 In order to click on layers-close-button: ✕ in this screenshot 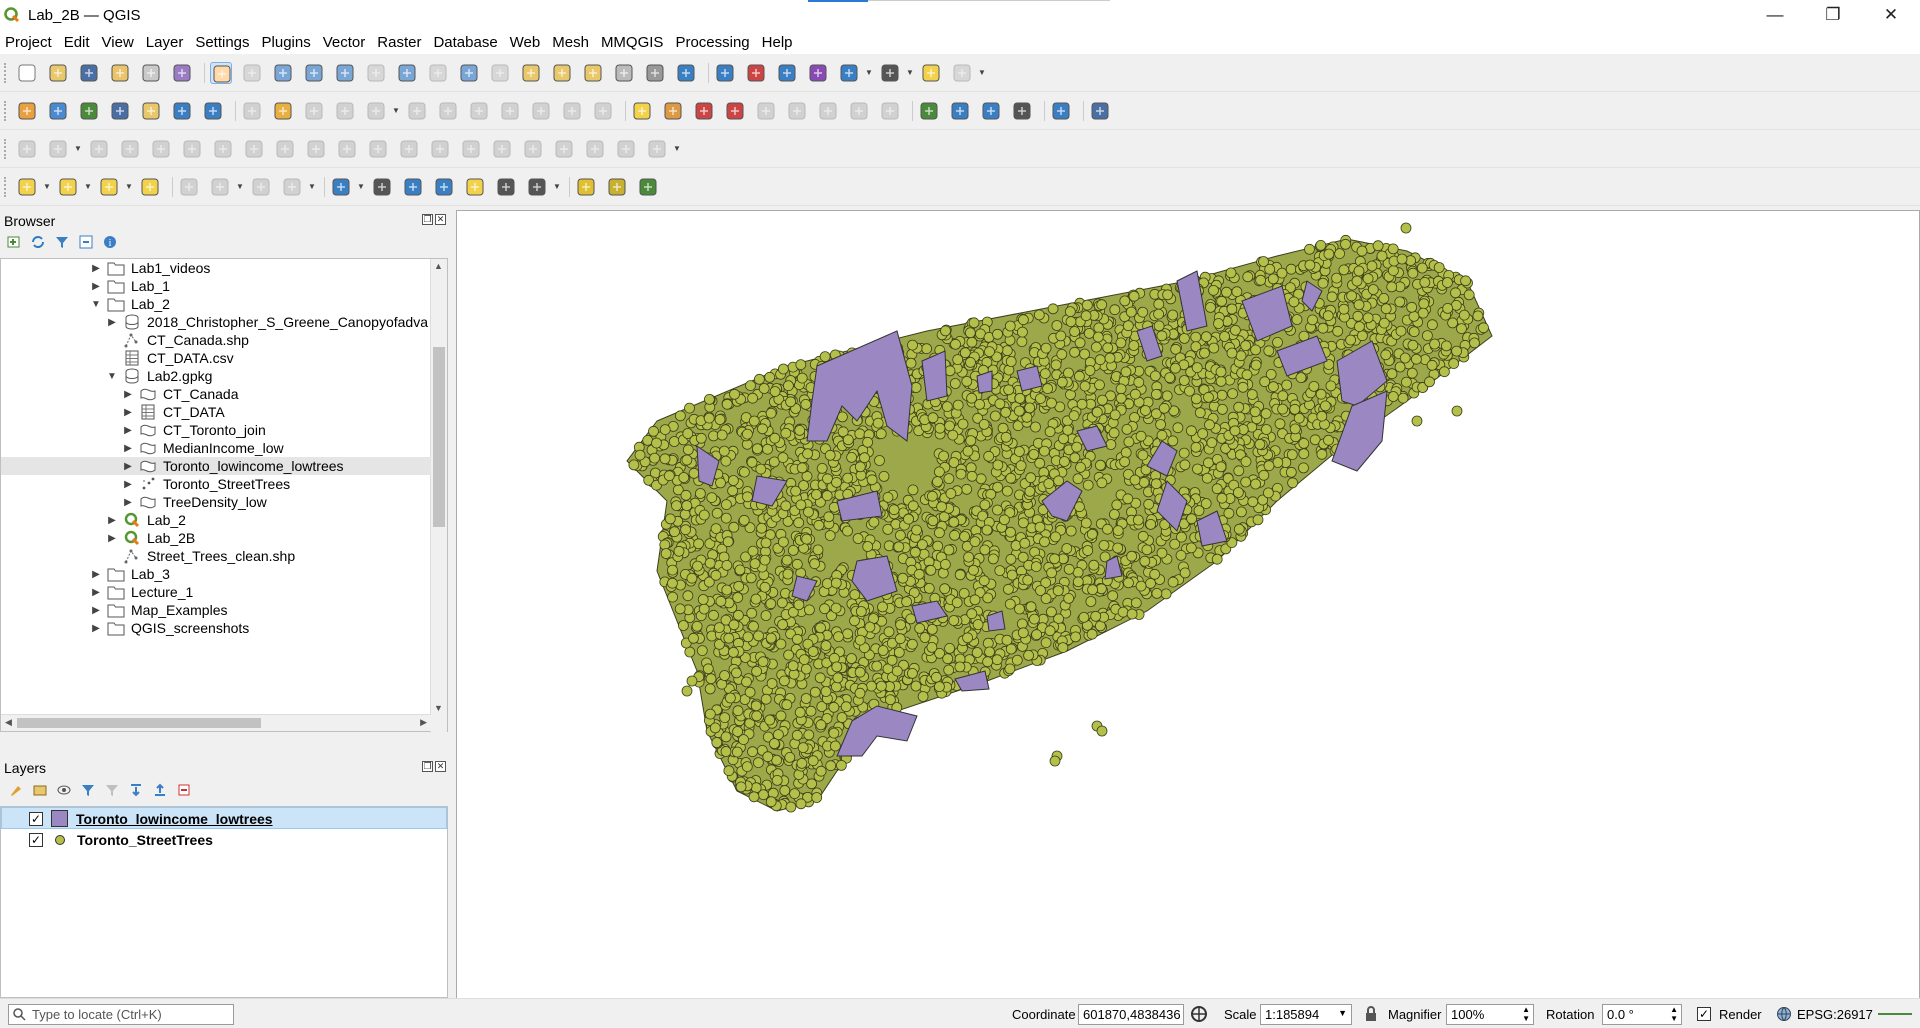, I will do `click(440, 766)`.